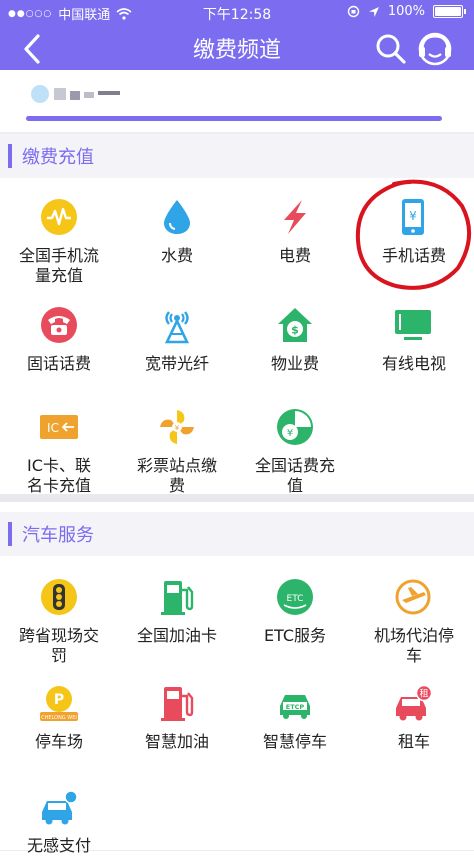 The width and height of the screenshot is (474, 856). I want to click on data-traffic-icon, so click(59, 217).